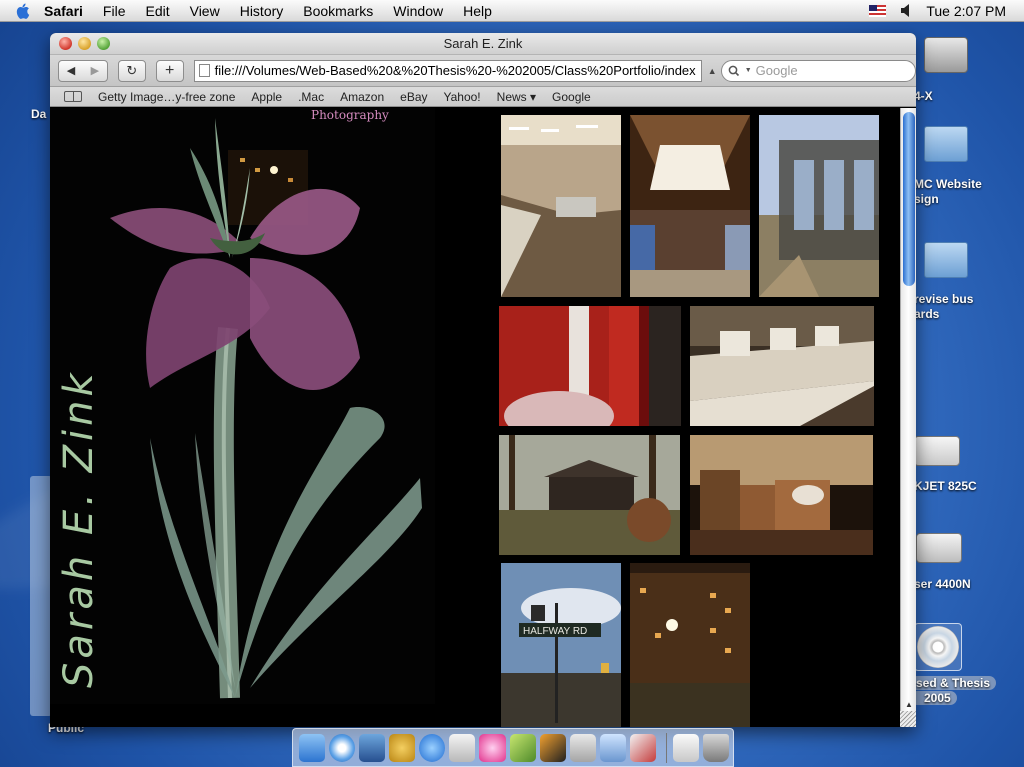 The width and height of the screenshot is (1024, 767). I want to click on thumbnail-bus-shelter, so click(819, 206).